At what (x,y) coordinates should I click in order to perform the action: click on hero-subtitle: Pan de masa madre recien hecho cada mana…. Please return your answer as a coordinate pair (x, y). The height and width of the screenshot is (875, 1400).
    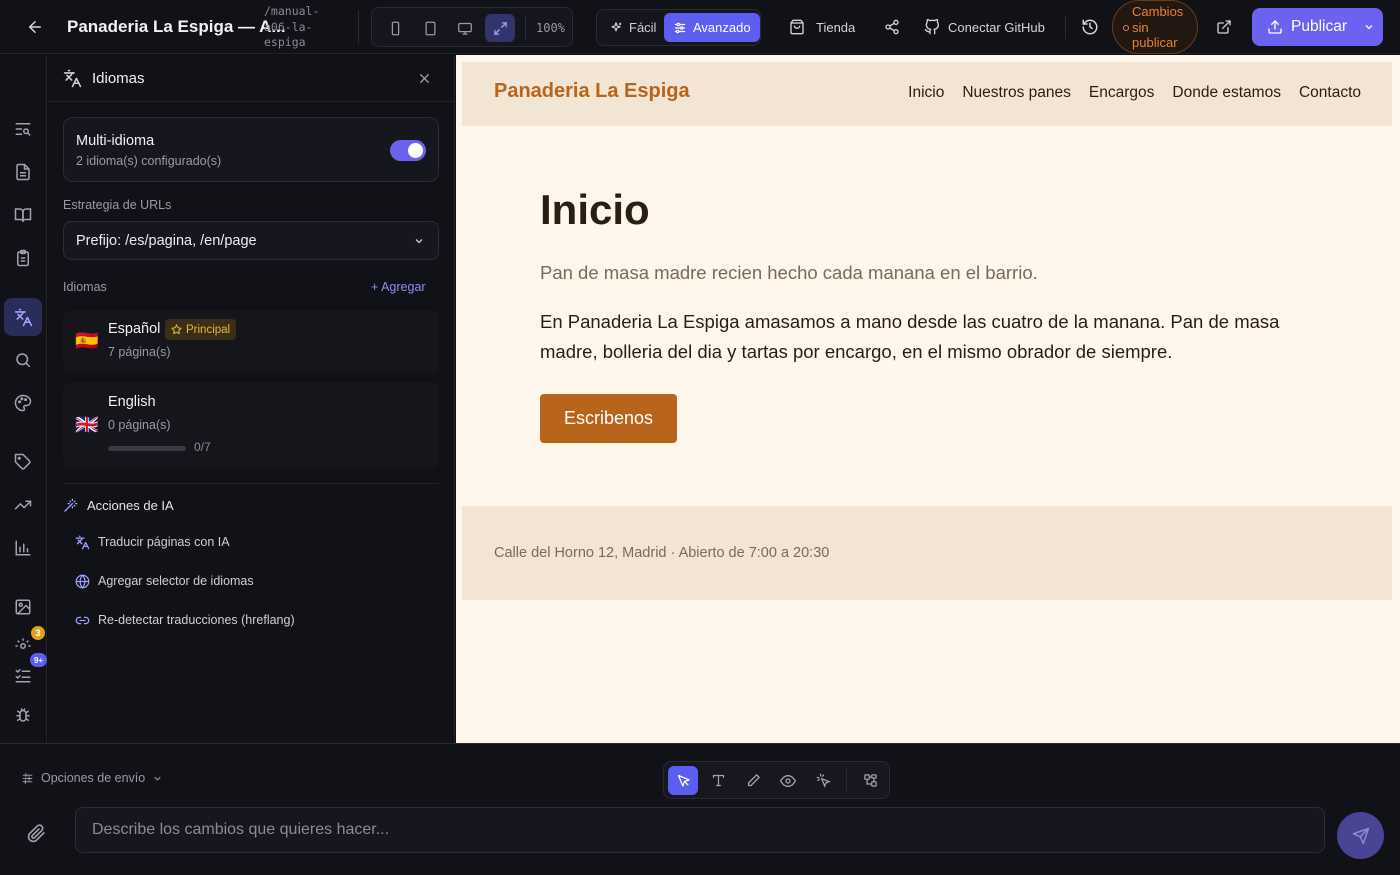
    Looking at the image, I should click on (789, 272).